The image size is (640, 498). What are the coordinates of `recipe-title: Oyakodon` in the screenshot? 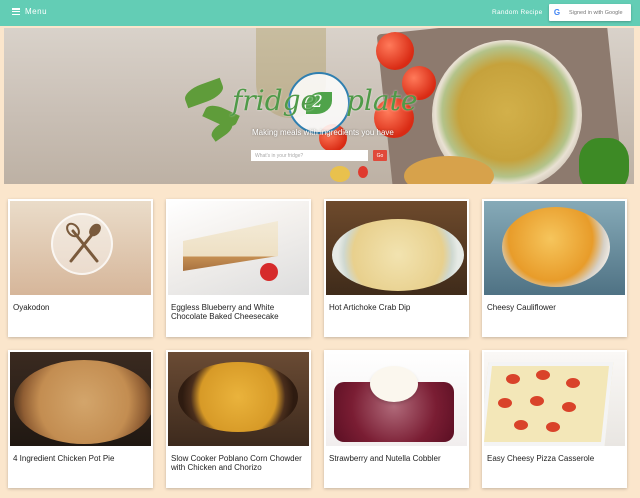 It's located at (31, 307).